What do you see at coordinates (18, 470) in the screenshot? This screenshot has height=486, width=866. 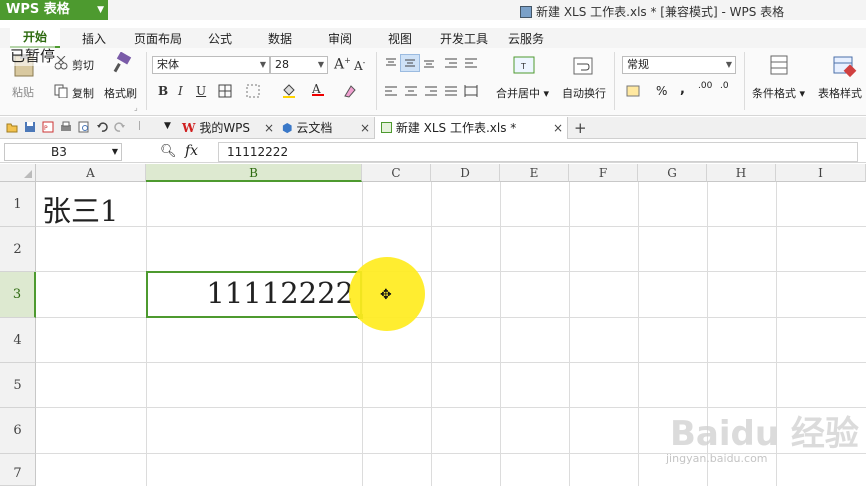 I see `row-header-7: 7` at bounding box center [18, 470].